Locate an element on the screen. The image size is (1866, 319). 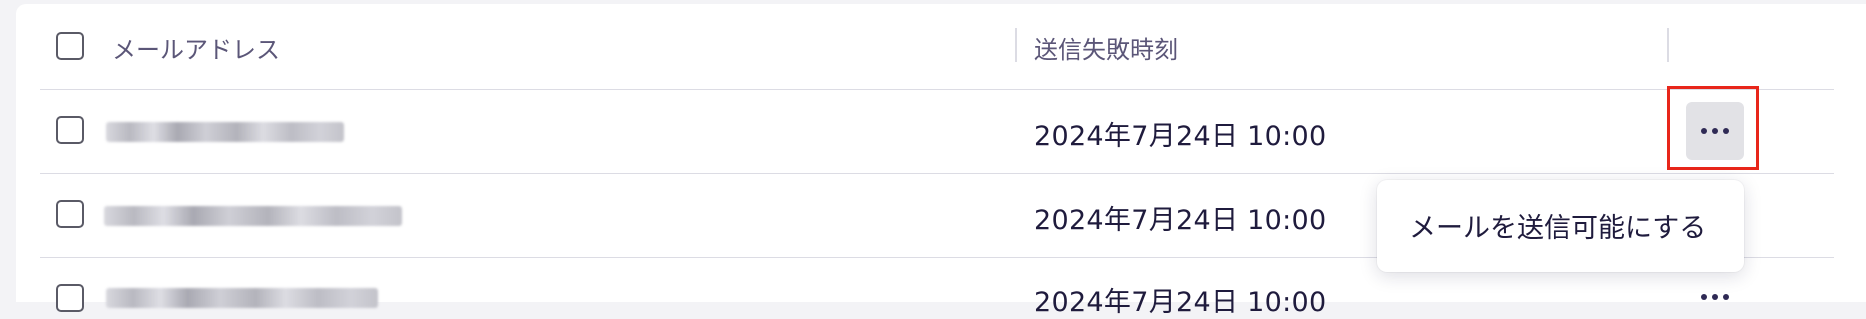
select-all-checkbox is located at coordinates (70, 46).